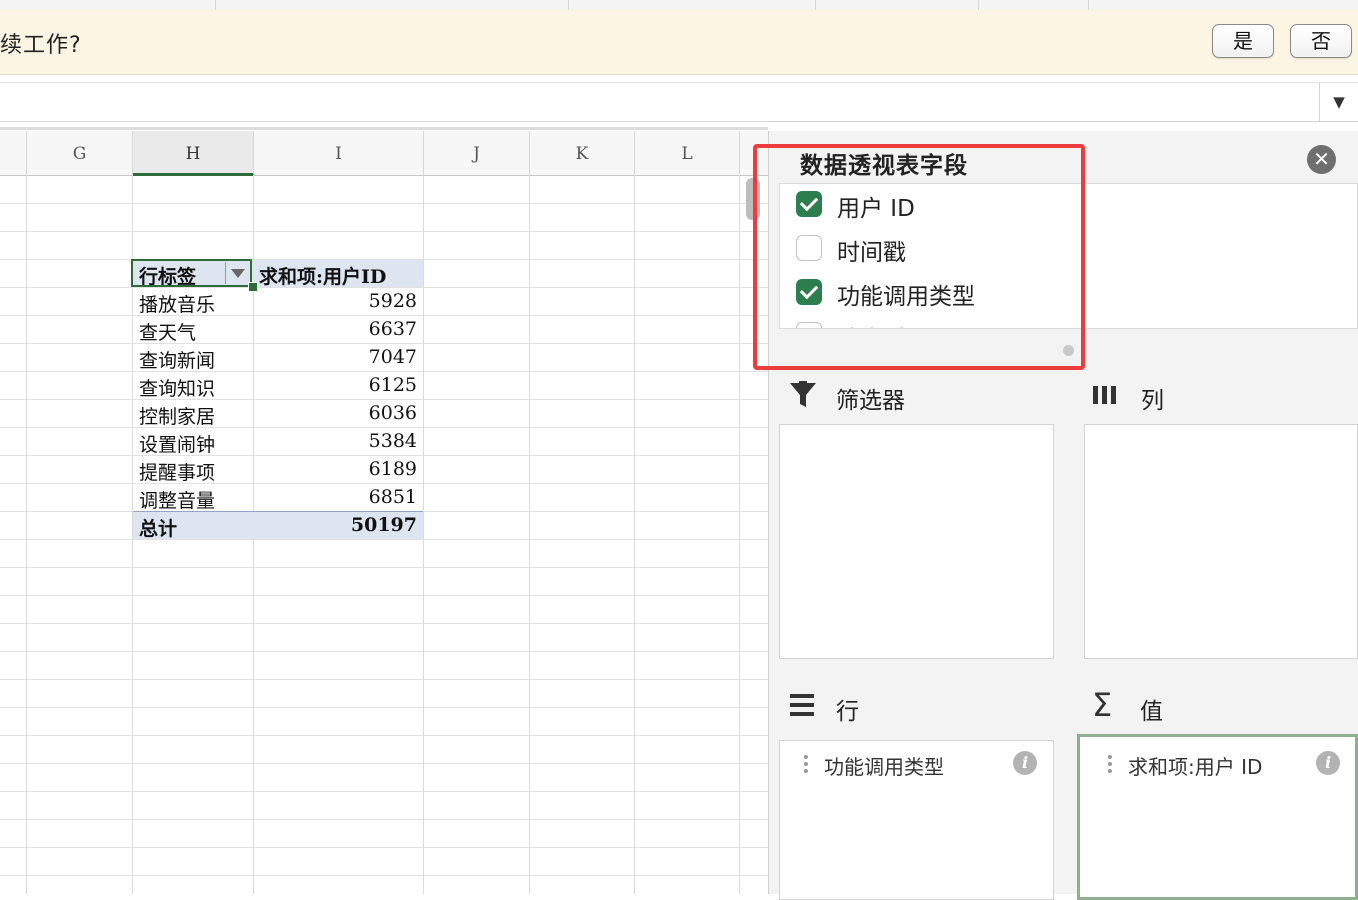 This screenshot has width=1358, height=900. What do you see at coordinates (1195, 767) in the screenshot?
I see `value-field-chip-label: 求和项:用户 ID` at bounding box center [1195, 767].